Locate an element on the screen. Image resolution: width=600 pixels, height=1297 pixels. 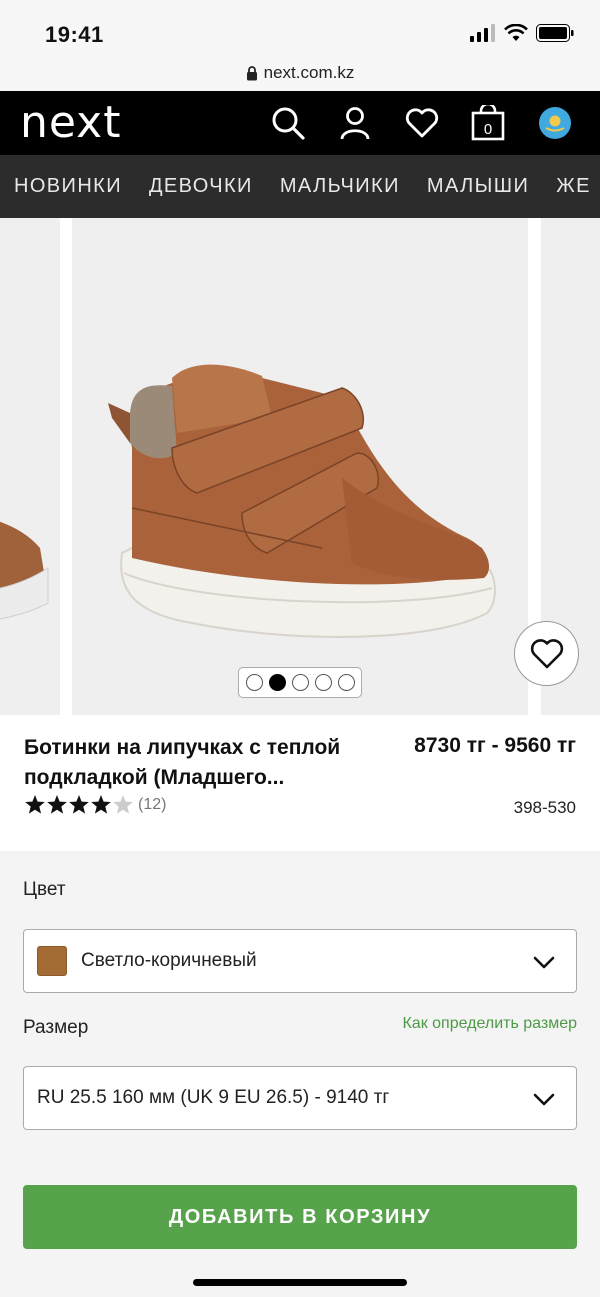
color-label: Цвет is located at coordinates (44, 889).